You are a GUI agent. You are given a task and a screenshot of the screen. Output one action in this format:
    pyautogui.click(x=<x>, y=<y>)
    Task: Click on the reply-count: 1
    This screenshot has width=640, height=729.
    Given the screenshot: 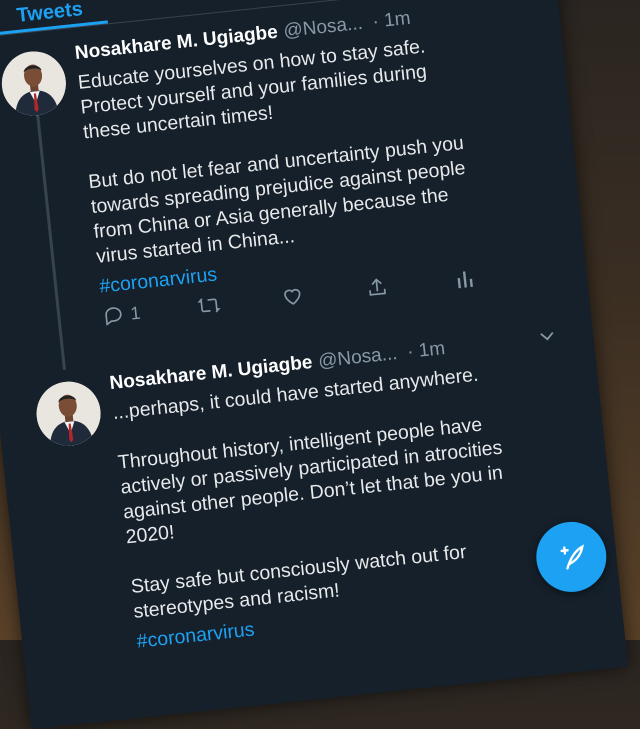 What is the action you would take?
    pyautogui.click(x=135, y=313)
    